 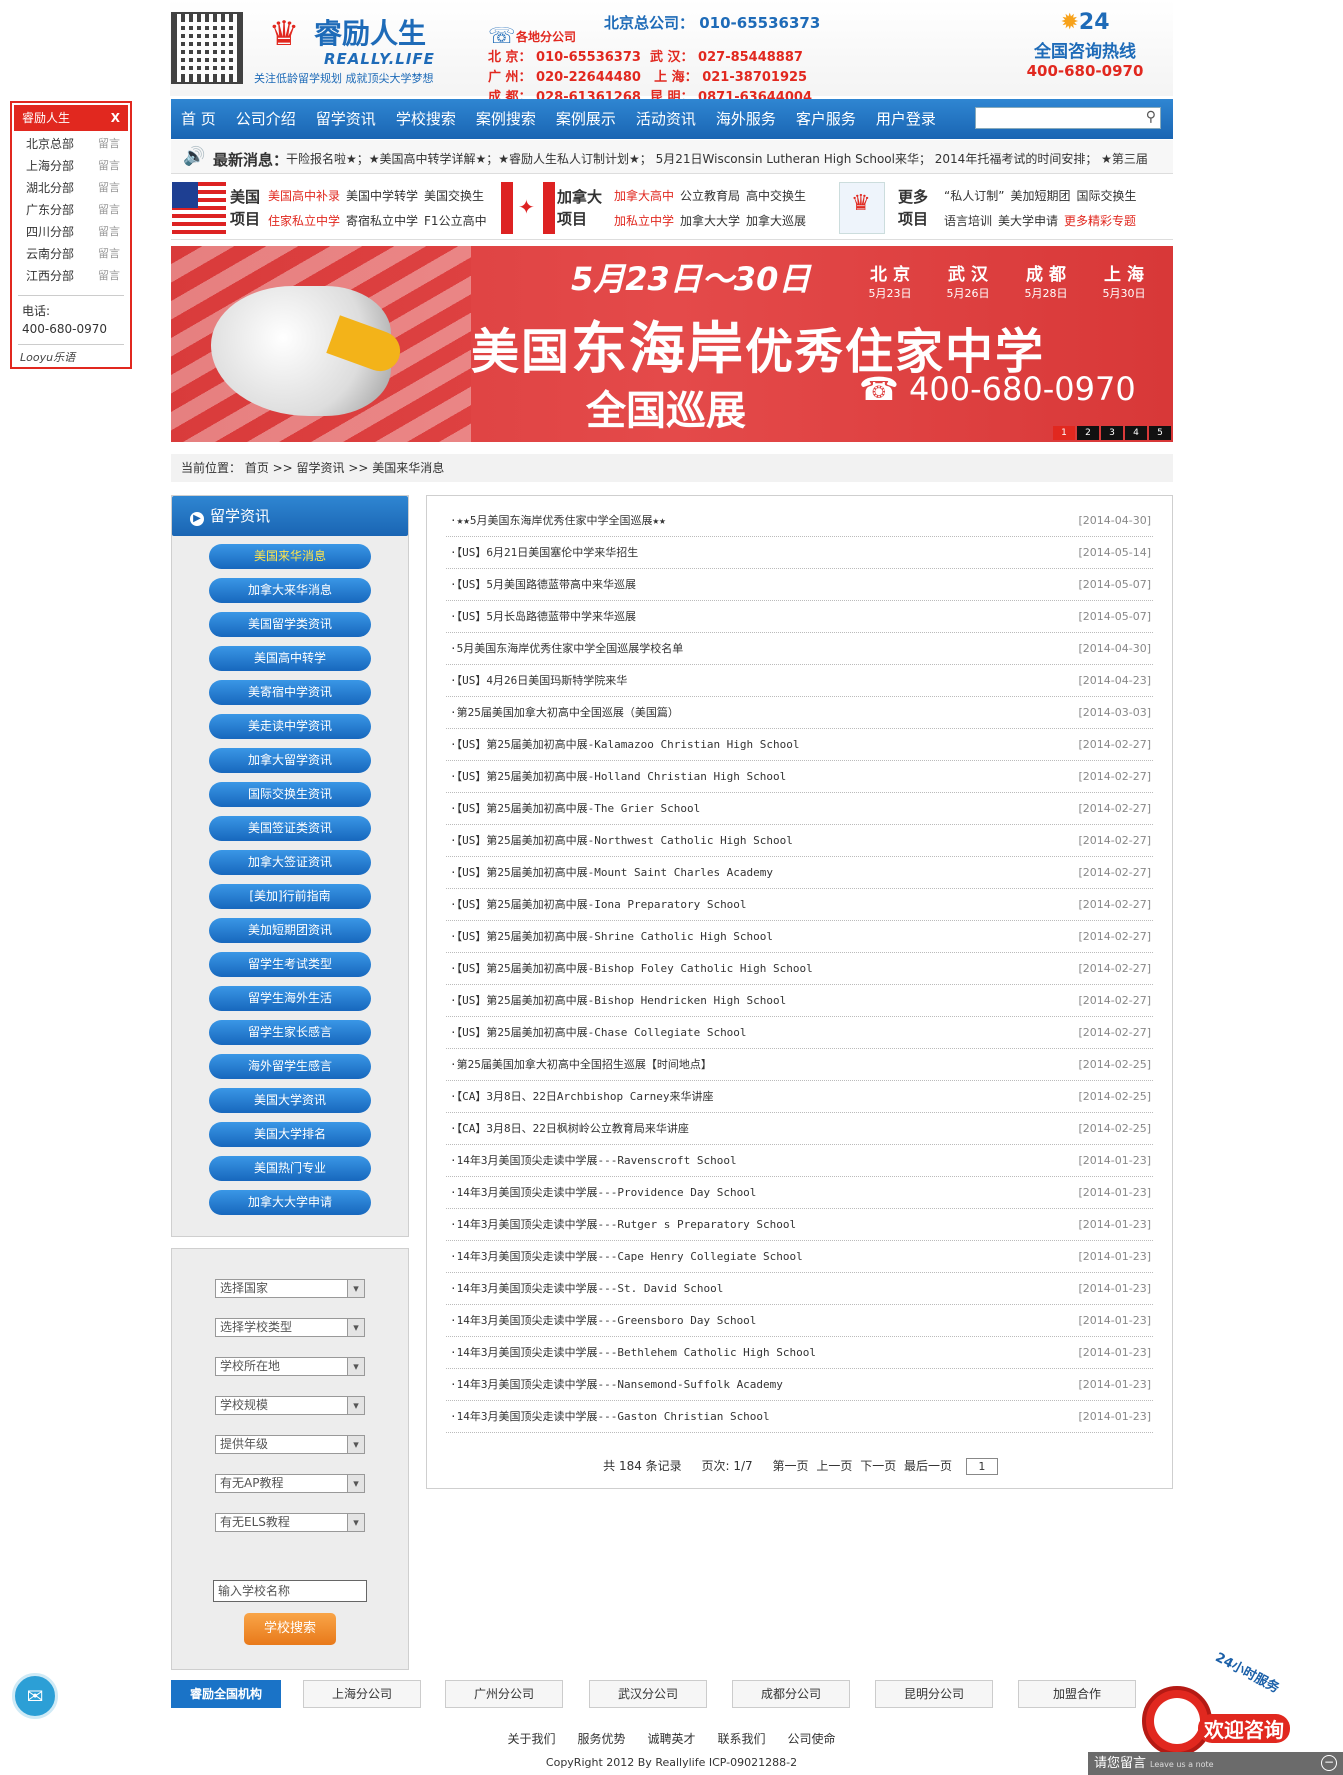 What do you see at coordinates (558, 521) in the screenshot?
I see `news-title: ·★★5月美国东海岸优秀住家中学全国巡展★★` at bounding box center [558, 521].